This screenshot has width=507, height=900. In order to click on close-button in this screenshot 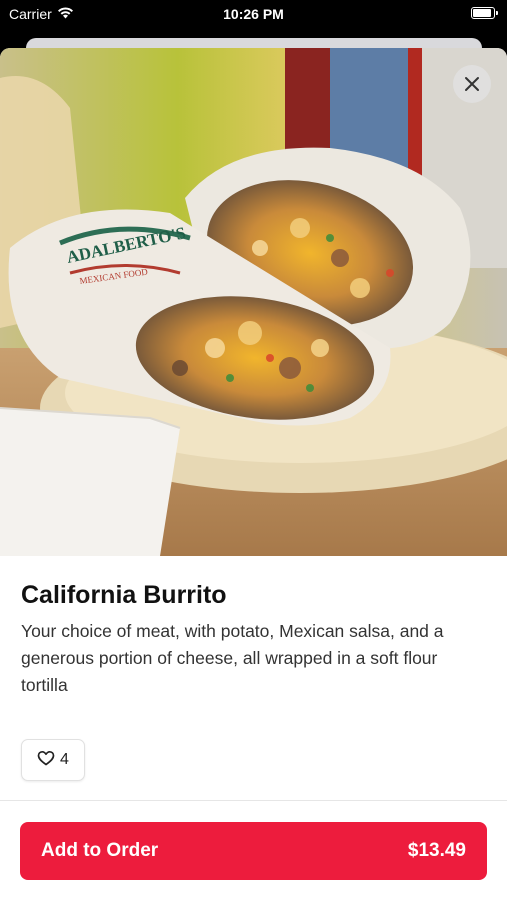, I will do `click(472, 84)`.